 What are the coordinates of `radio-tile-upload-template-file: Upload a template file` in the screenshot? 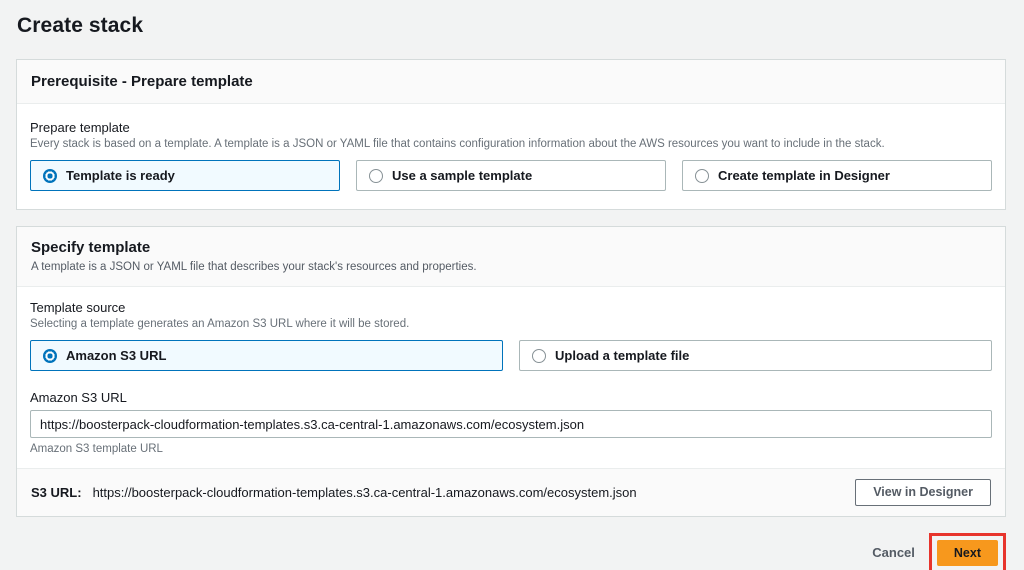 It's located at (755, 355).